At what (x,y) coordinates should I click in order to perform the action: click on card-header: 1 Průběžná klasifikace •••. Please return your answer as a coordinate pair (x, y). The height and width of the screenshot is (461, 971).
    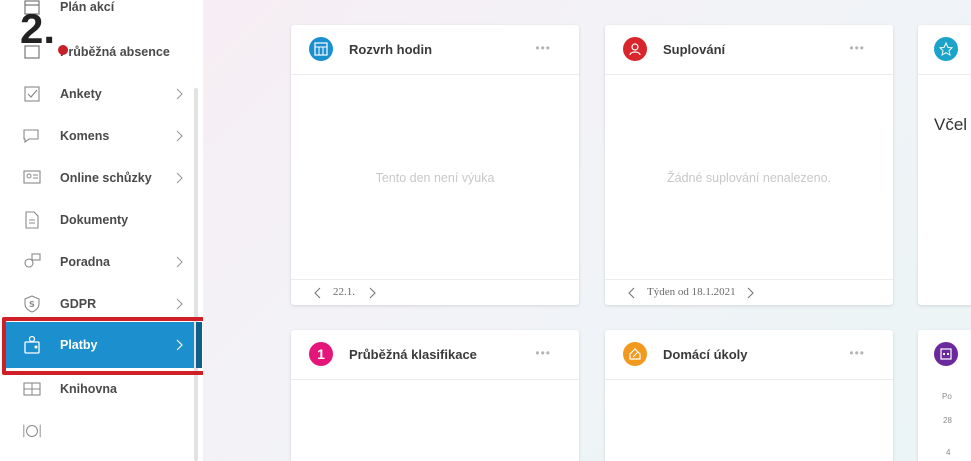
    Looking at the image, I should click on (435, 354).